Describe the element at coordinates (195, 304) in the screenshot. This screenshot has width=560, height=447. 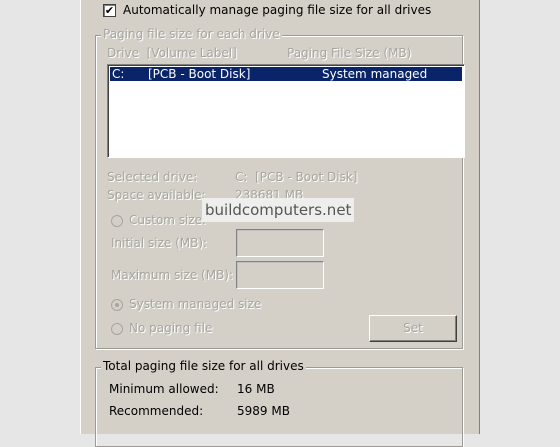
I see `system-managed-label: System managed size` at that location.